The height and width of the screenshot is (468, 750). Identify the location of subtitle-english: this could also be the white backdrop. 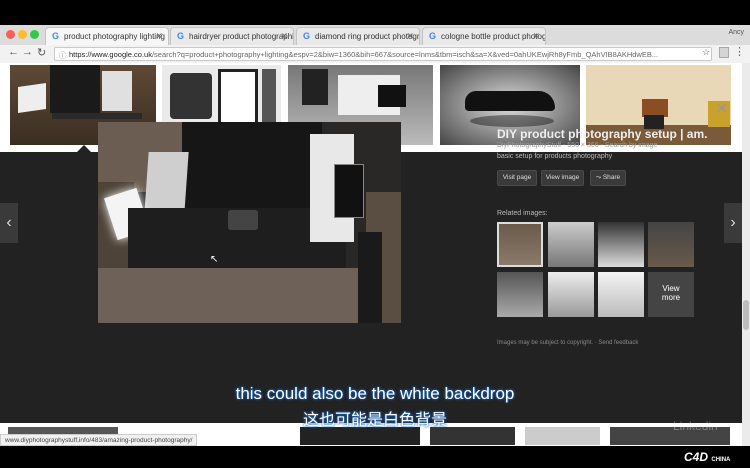
(375, 393).